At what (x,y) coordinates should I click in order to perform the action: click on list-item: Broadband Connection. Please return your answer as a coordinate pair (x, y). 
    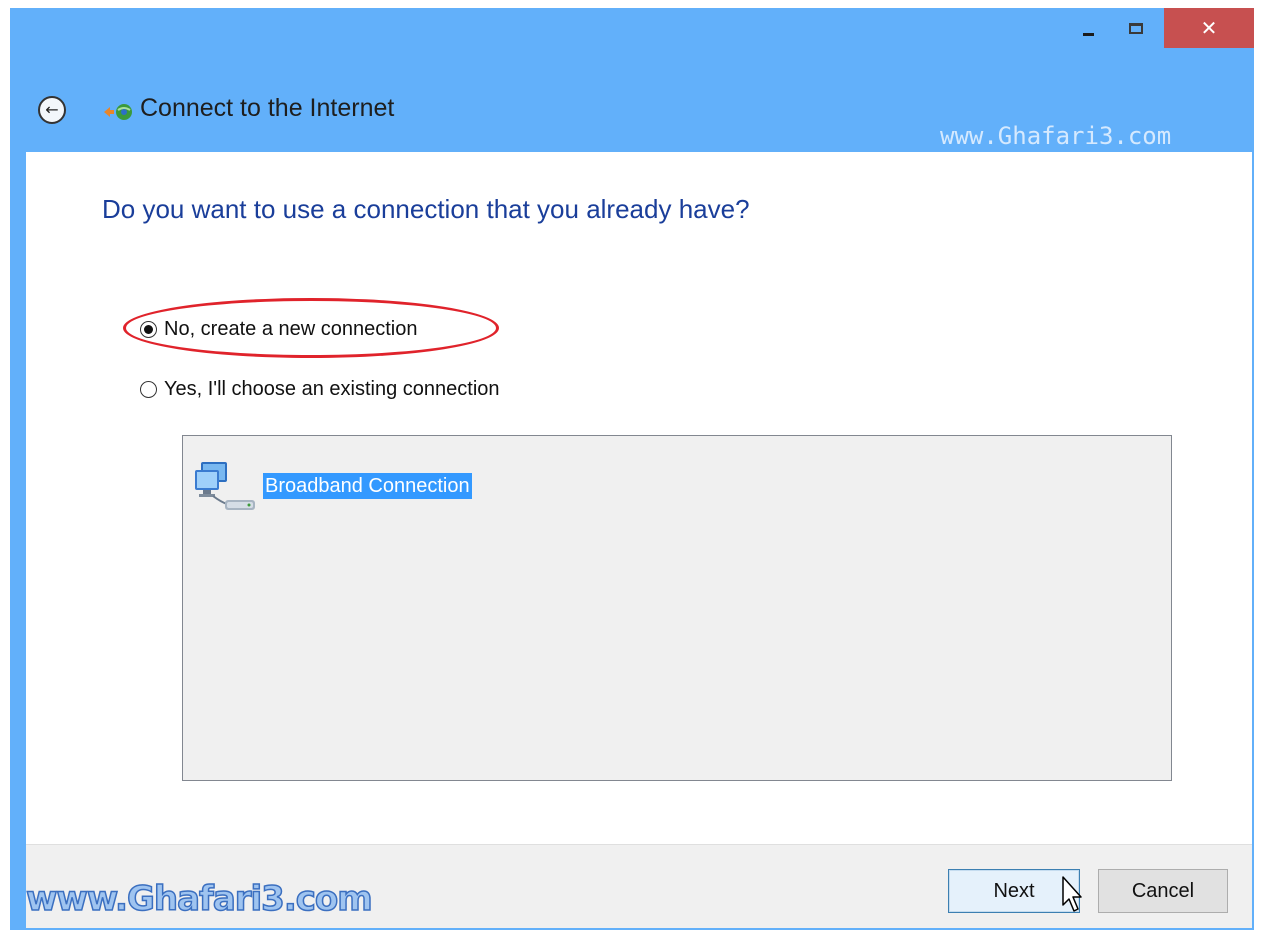
    Looking at the image, I should click on (332, 486).